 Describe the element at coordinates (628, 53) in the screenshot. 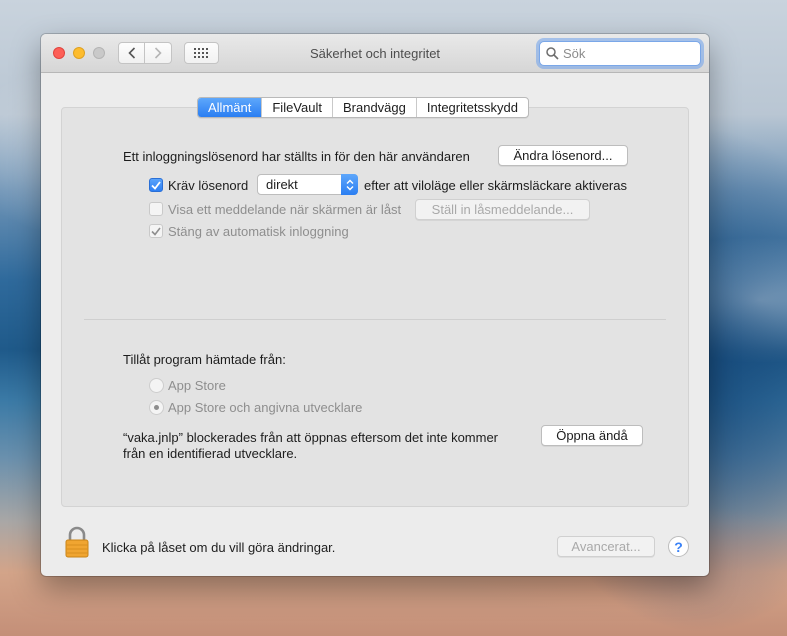

I see `search-input` at that location.